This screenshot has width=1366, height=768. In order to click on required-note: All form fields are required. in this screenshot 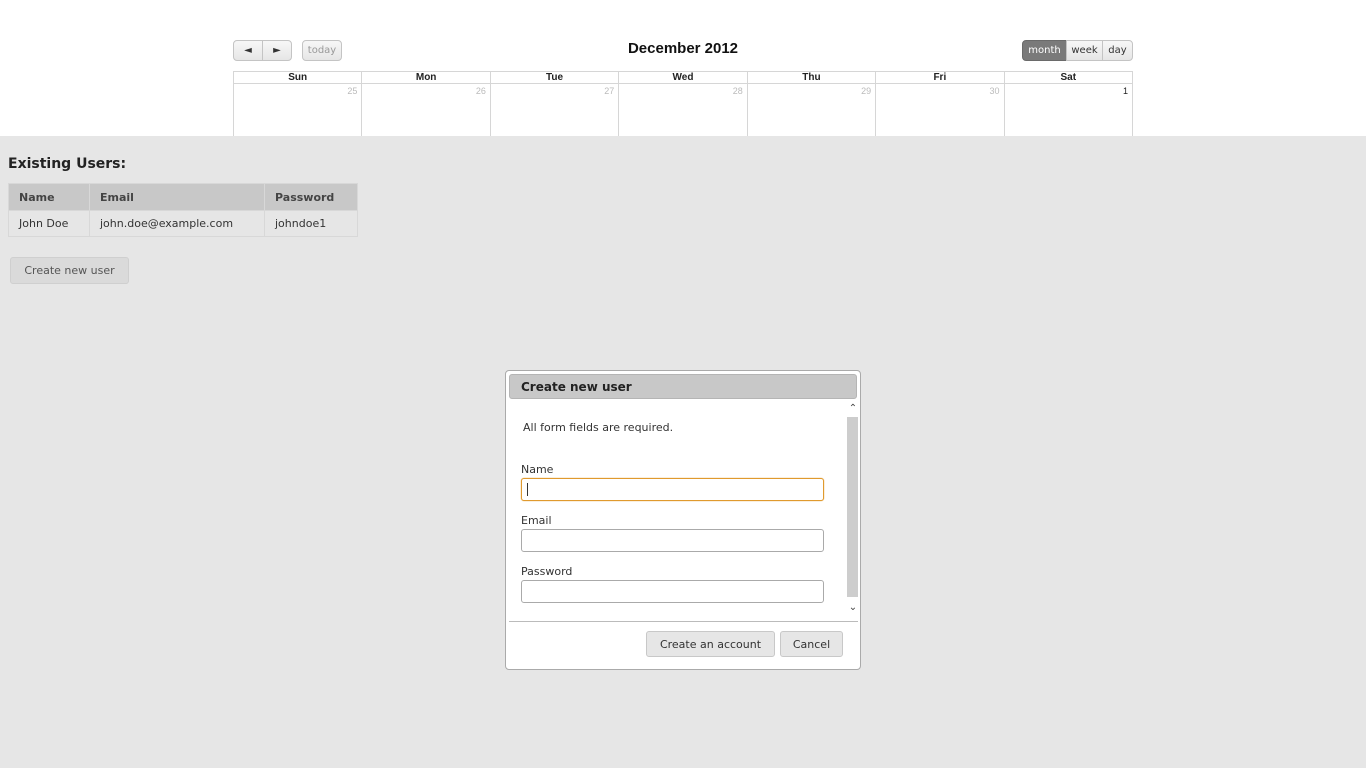, I will do `click(598, 427)`.